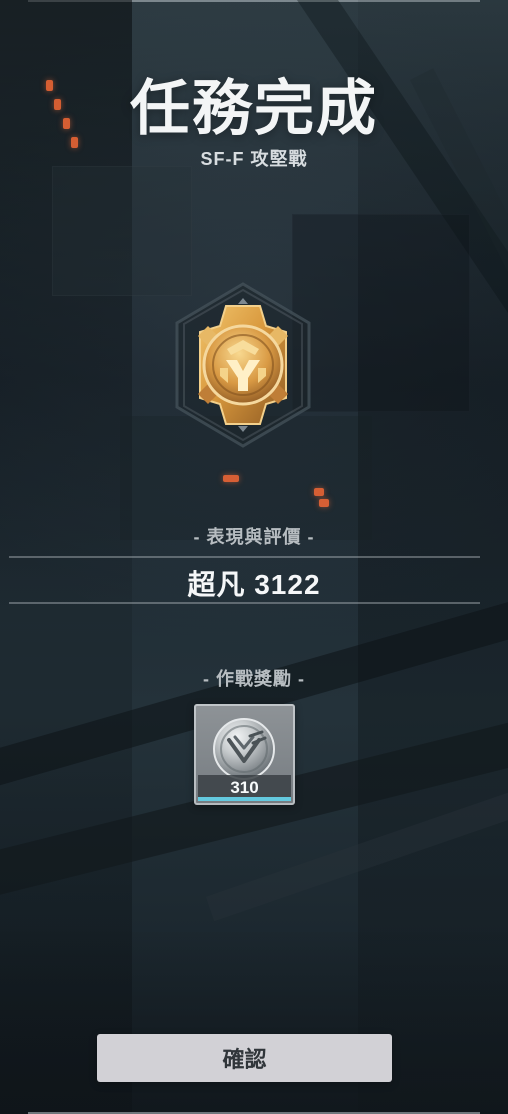 This screenshot has height=1114, width=508. I want to click on gold-medal-icon, so click(243, 365).